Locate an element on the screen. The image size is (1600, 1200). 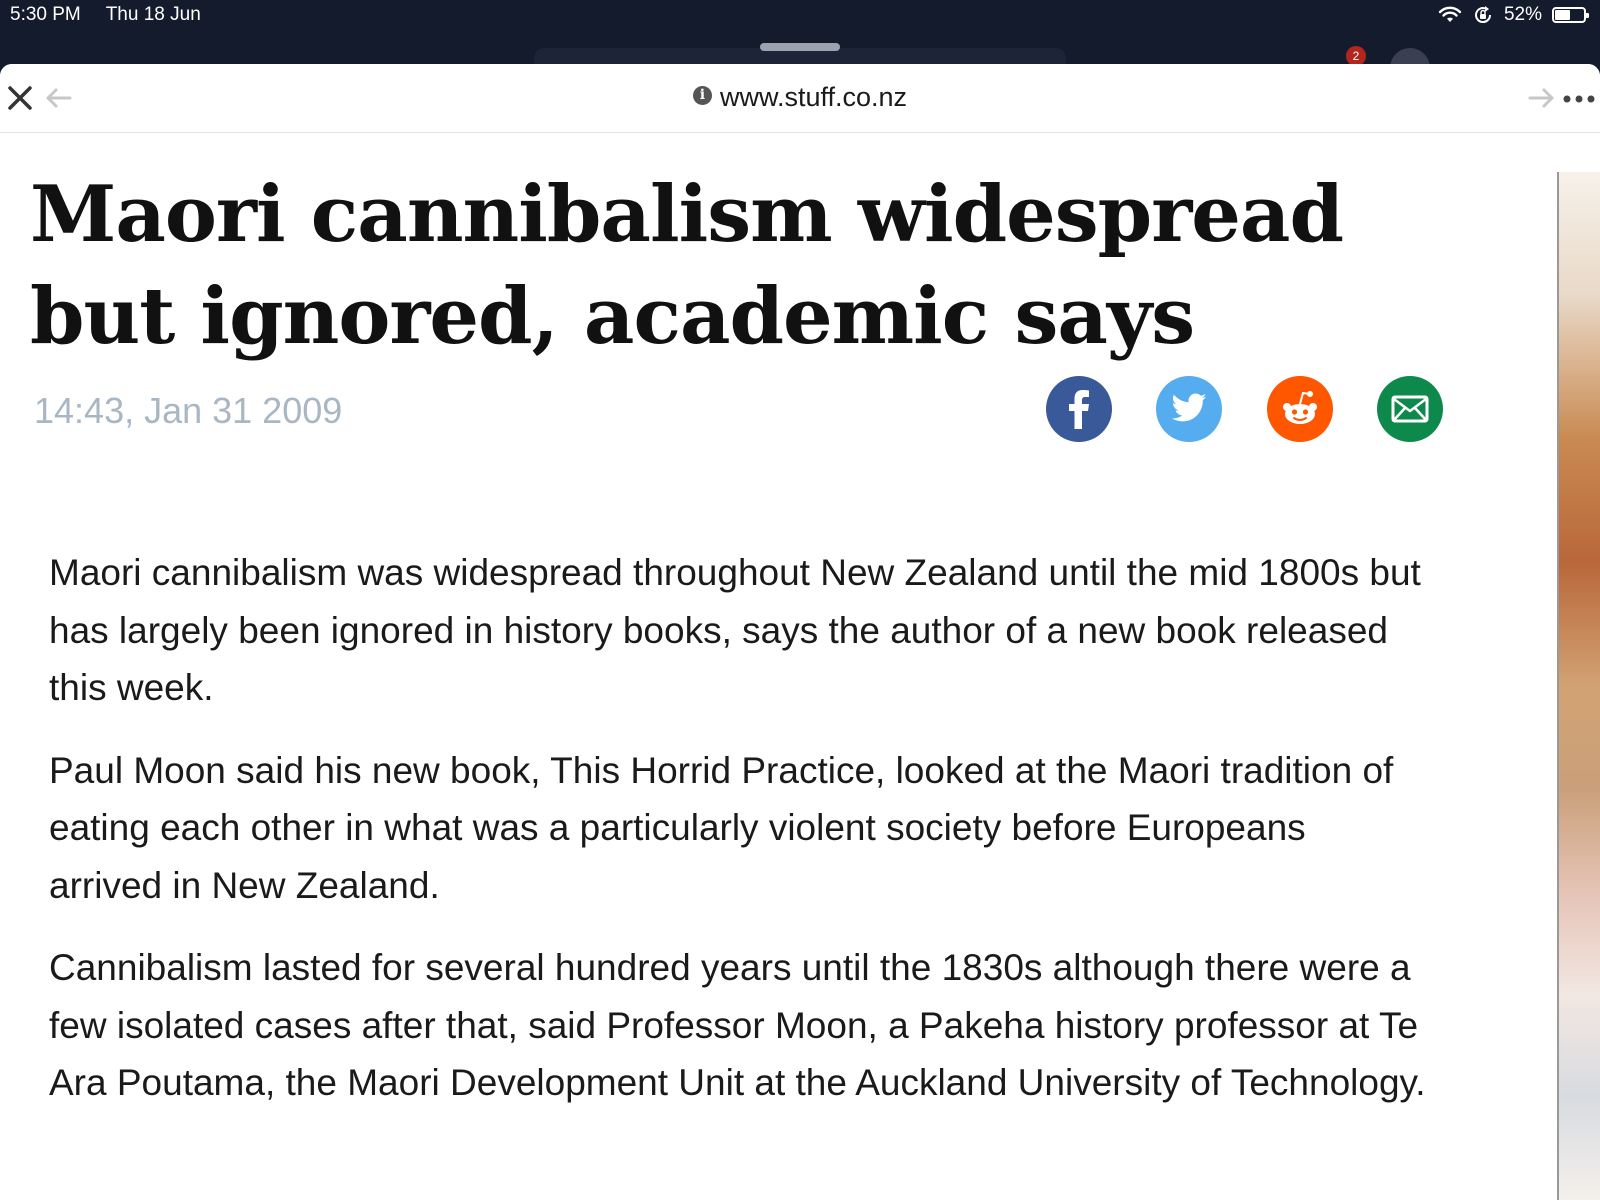
notification-badge: 2 is located at coordinates (1356, 56).